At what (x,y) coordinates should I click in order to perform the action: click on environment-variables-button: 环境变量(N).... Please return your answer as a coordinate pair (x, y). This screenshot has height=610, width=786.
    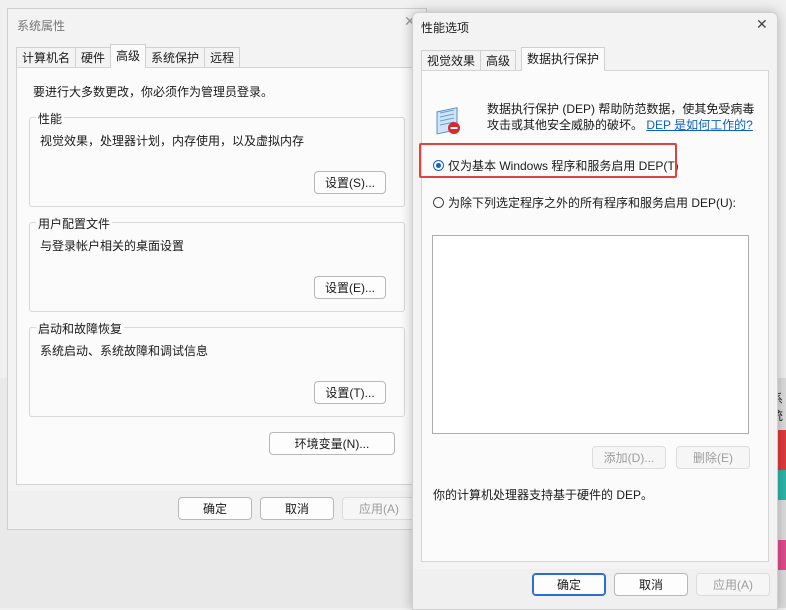
    Looking at the image, I should click on (332, 443).